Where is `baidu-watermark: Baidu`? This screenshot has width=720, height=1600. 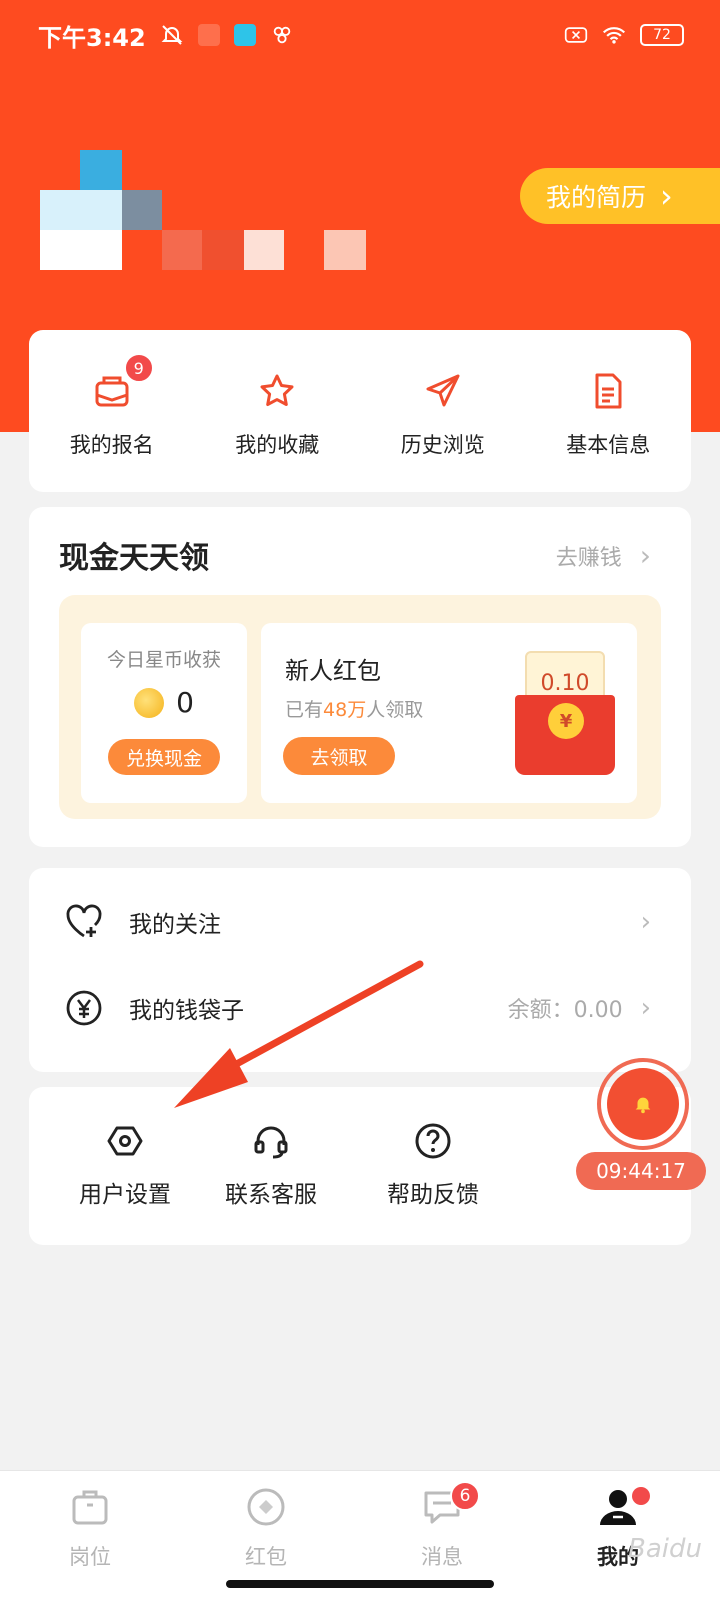 baidu-watermark: Baidu is located at coordinates (665, 1549).